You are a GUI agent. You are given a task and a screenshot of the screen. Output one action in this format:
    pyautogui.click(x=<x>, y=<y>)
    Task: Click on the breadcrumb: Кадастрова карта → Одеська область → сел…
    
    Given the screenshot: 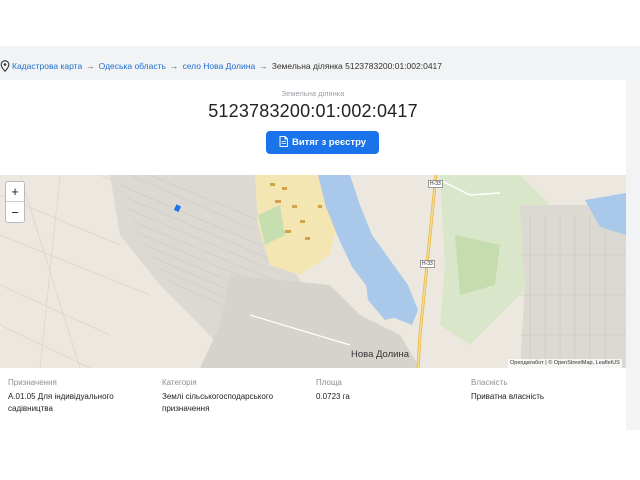 What is the action you would take?
    pyautogui.click(x=221, y=66)
    